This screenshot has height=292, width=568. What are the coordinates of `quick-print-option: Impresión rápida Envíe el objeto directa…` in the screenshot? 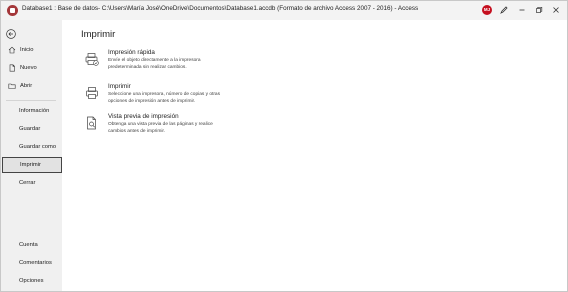 It's located at (175, 62).